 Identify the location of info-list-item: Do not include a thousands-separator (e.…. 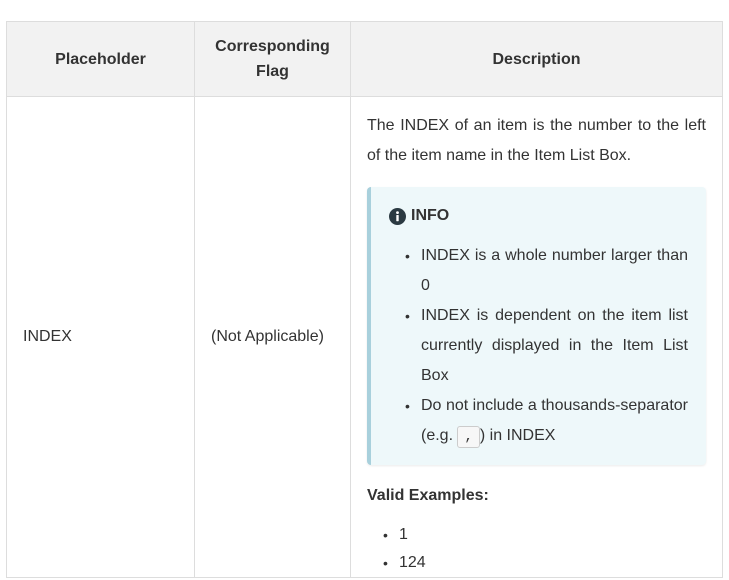
(546, 421).